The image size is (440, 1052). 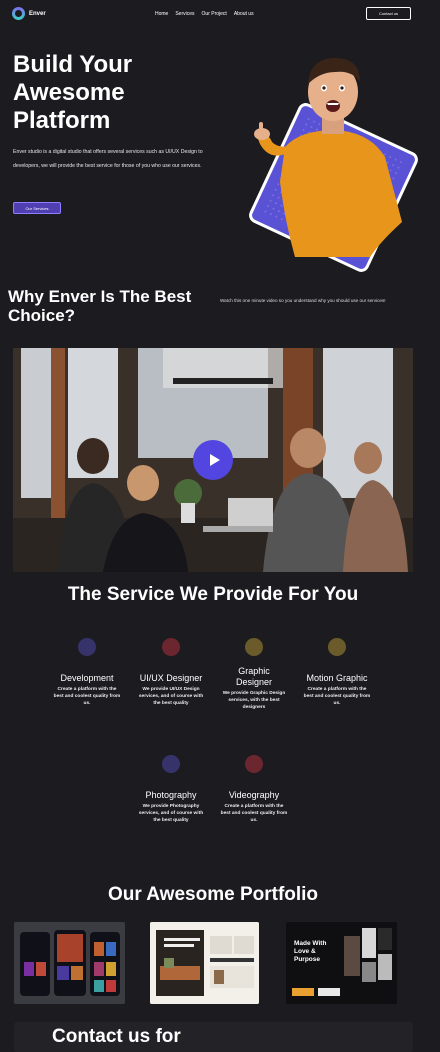 What do you see at coordinates (214, 14) in the screenshot?
I see `nav-link-our-project: Our Project` at bounding box center [214, 14].